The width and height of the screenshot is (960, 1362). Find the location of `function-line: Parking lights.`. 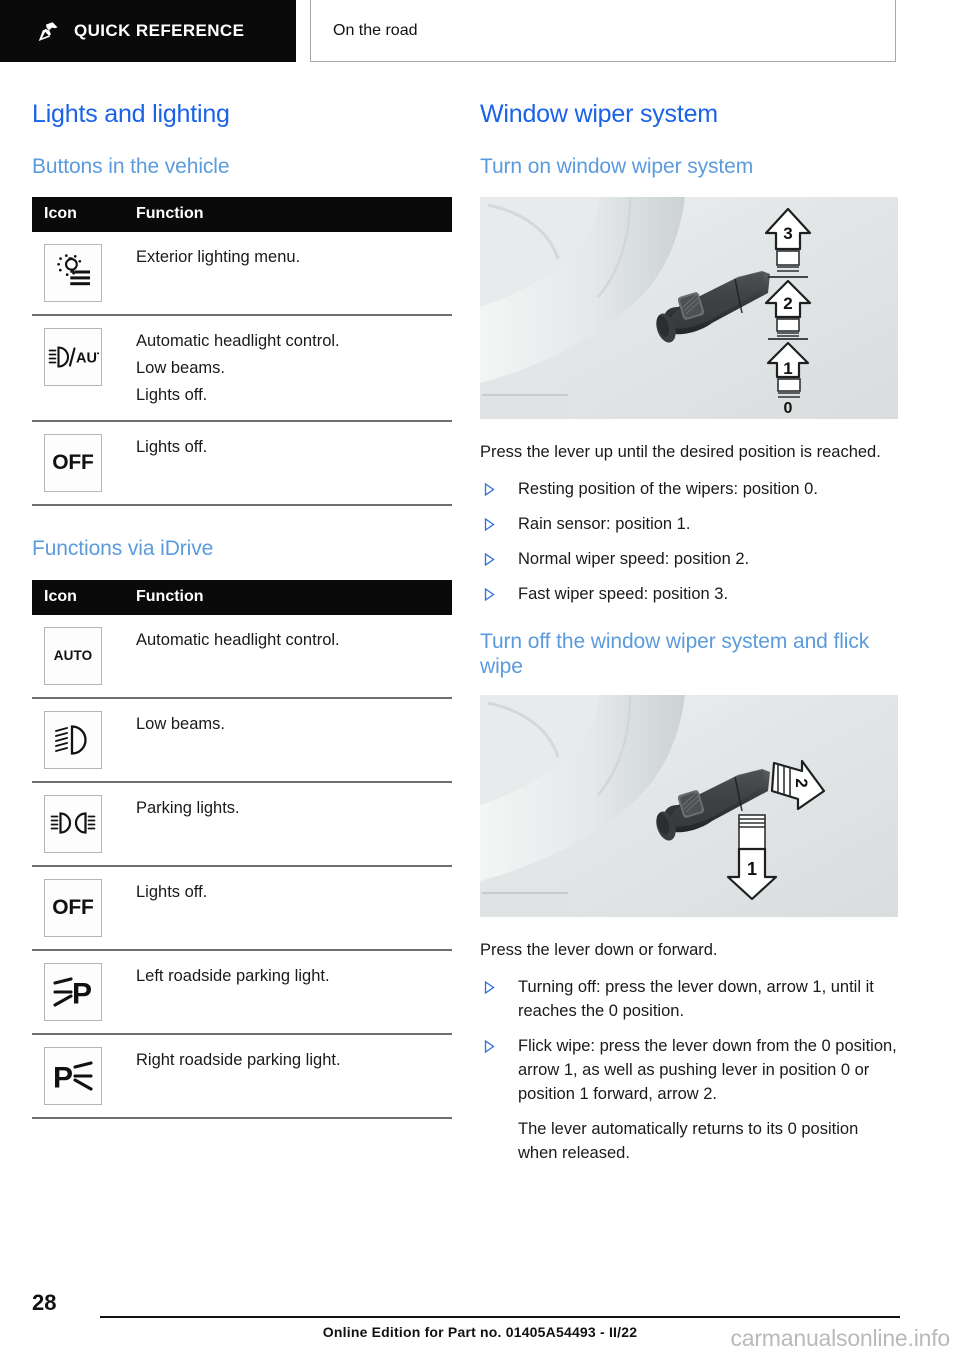

function-line: Parking lights. is located at coordinates (188, 807).